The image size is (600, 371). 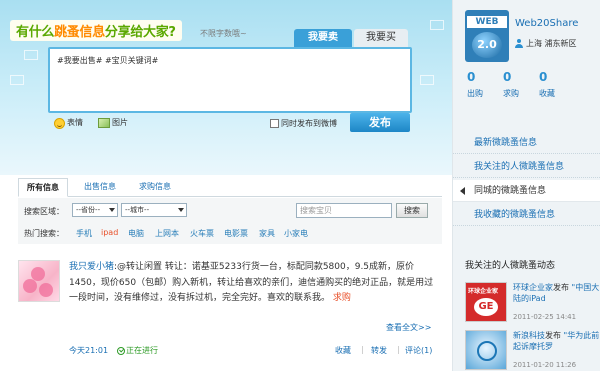 I want to click on sidebar-item-same-city: 同城的微跳蚤信息, so click(x=526, y=191).